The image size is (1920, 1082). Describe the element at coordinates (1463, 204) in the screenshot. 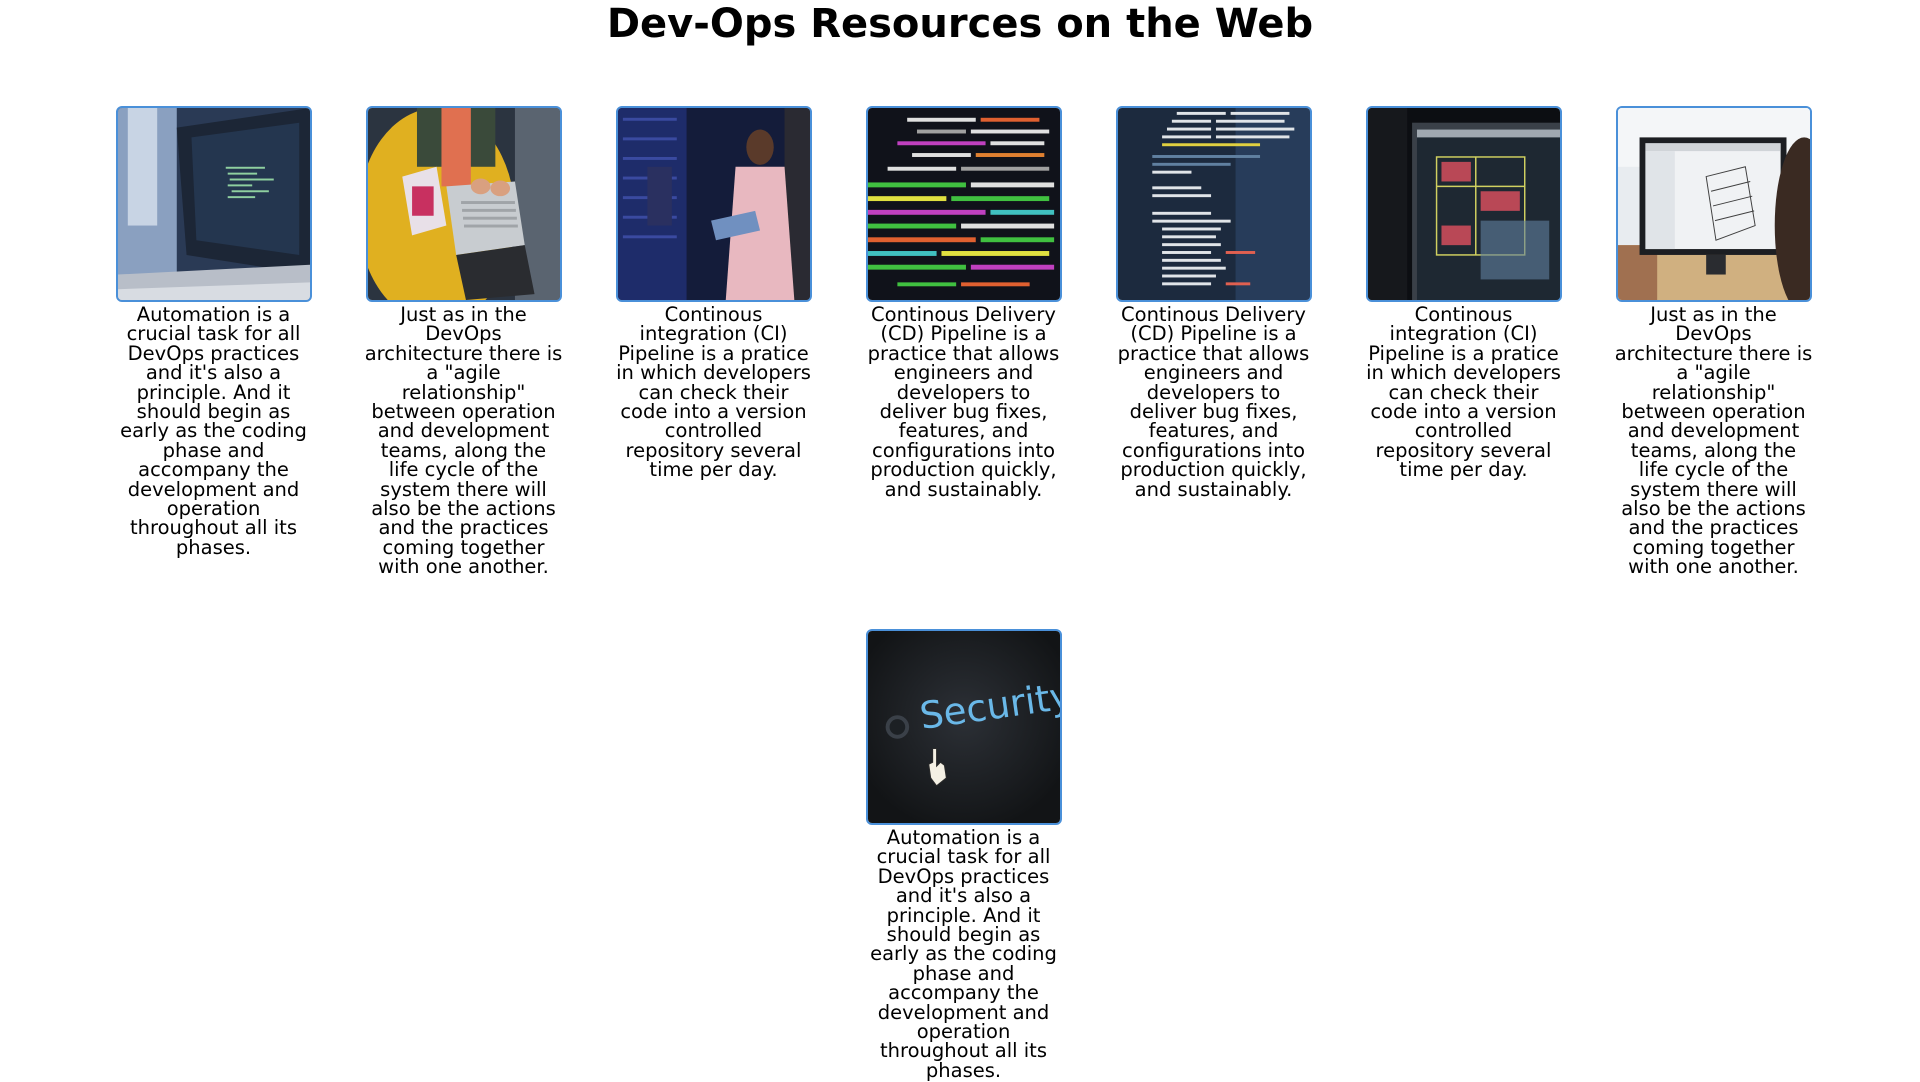

I see `resource-image-cad-monitor` at that location.